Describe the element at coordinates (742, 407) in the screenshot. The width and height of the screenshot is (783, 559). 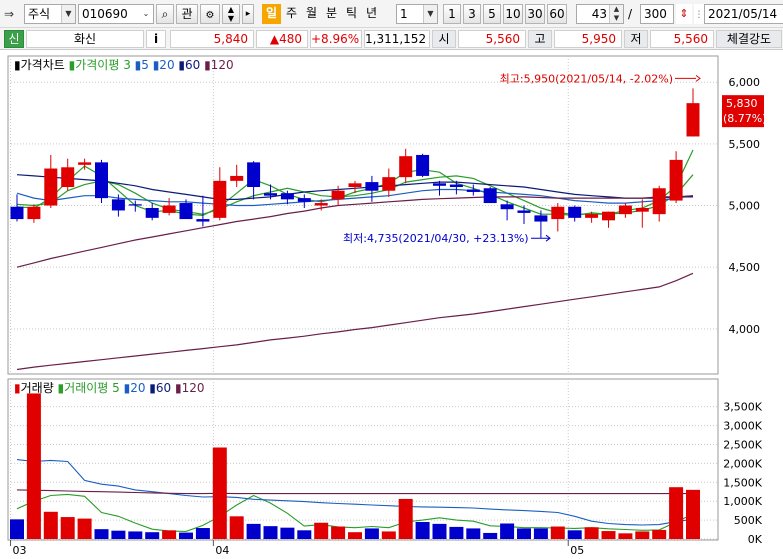
I see `volume-tick-label: 3,500K` at that location.